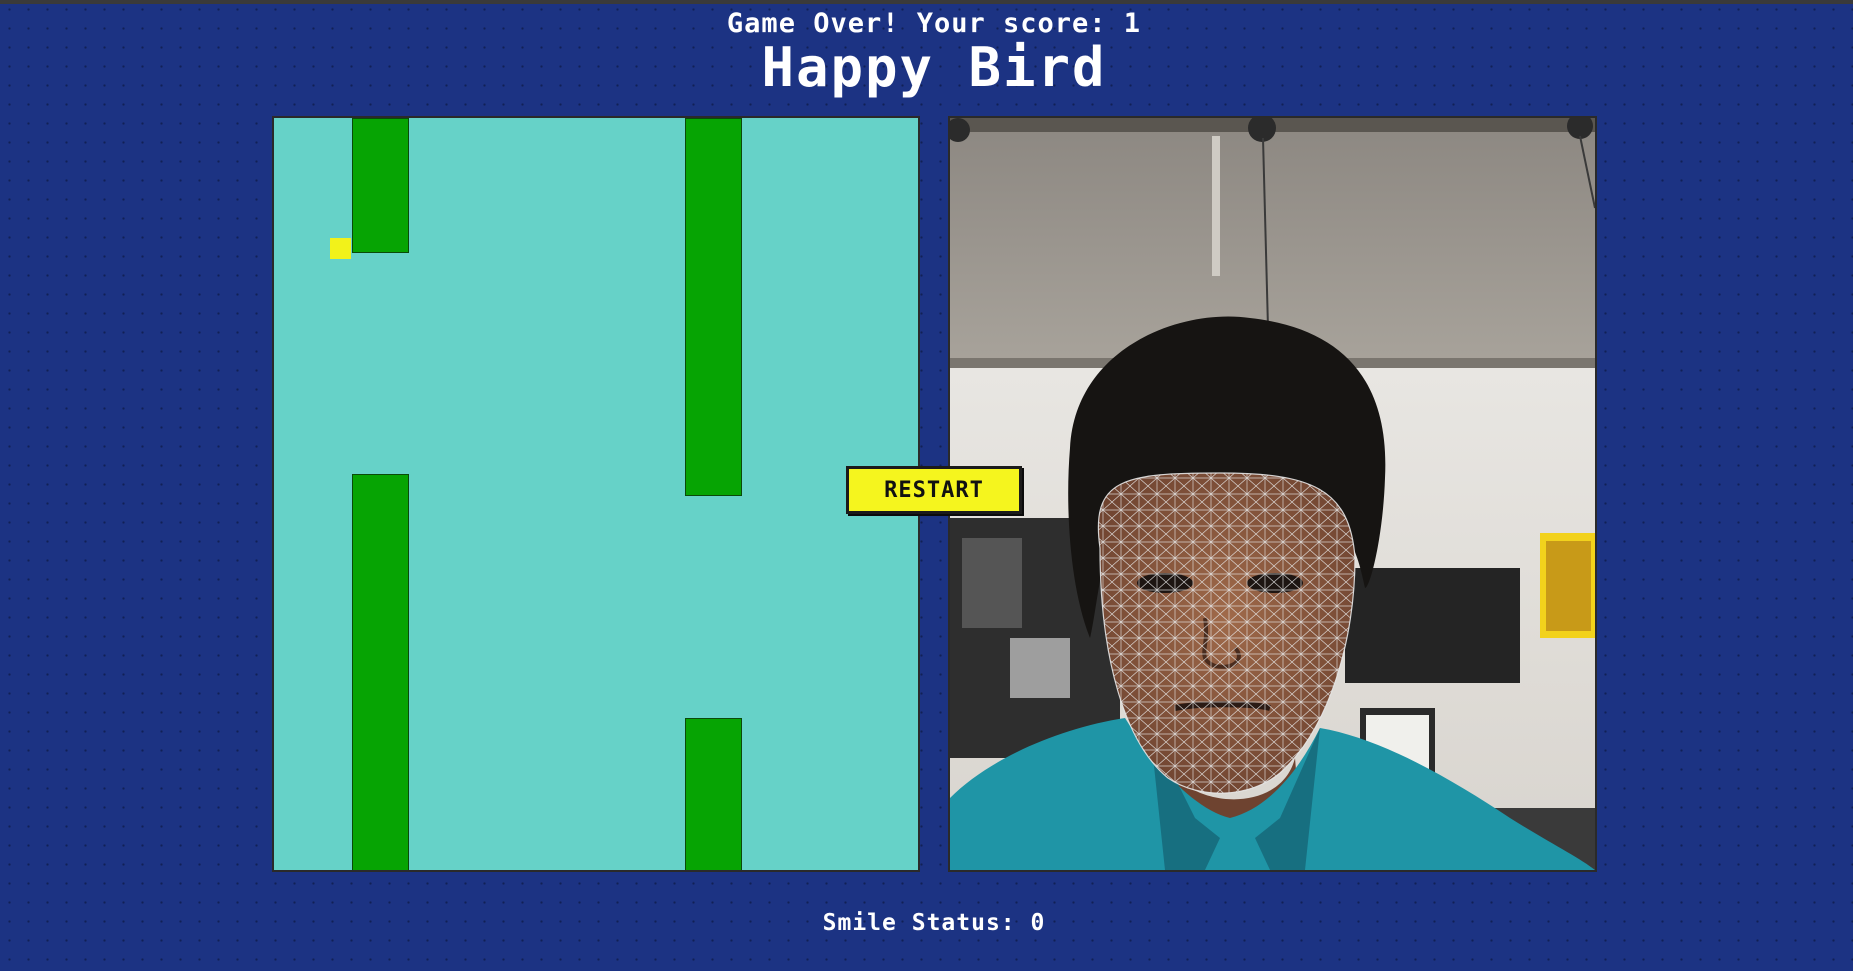  Describe the element at coordinates (934, 923) in the screenshot. I see `smile-status: Smile Status: 0` at that location.